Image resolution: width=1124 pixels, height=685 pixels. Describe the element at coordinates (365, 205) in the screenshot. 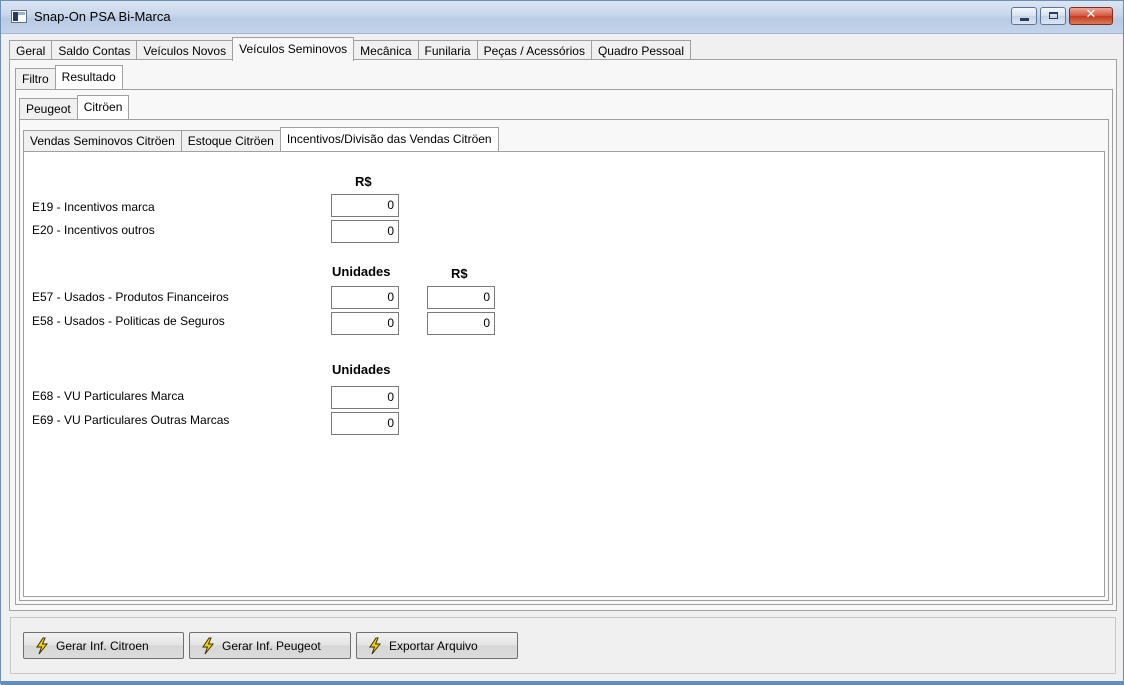

I see `field-e19: 0` at that location.